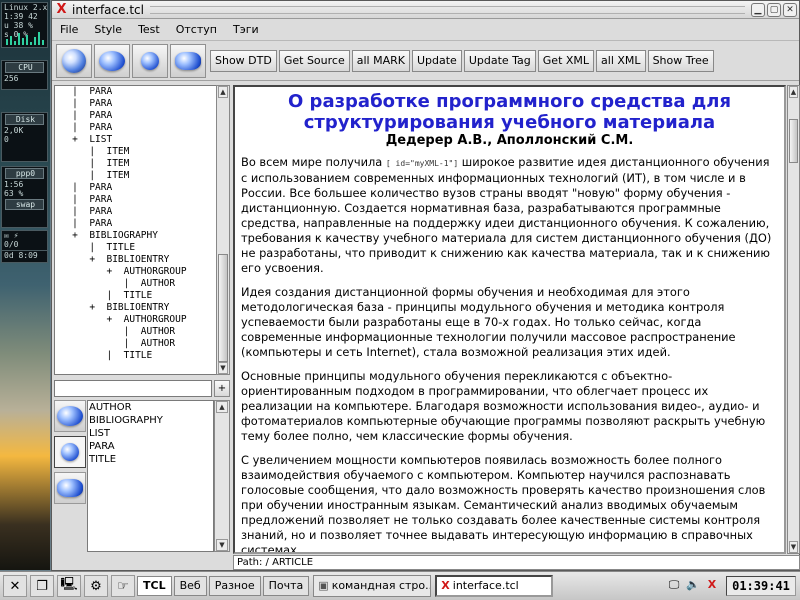  Describe the element at coordinates (693, 586) in the screenshot. I see `speaker-icon: 🔈` at that location.